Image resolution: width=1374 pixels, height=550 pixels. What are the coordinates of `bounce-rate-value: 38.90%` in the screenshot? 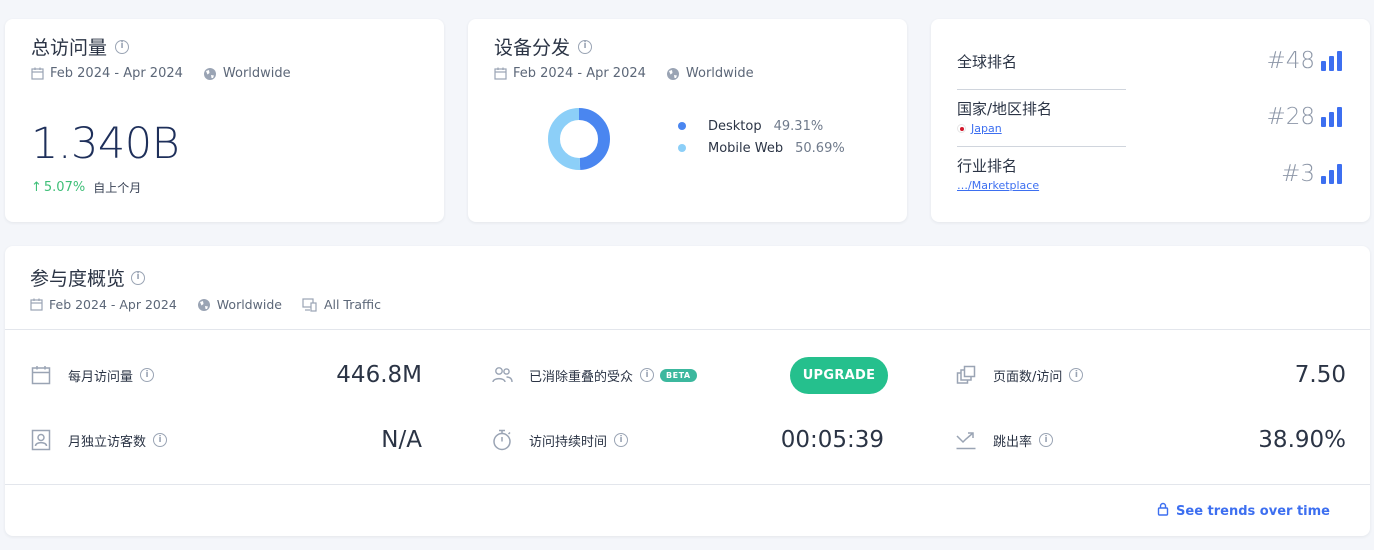 It's located at (1302, 440).